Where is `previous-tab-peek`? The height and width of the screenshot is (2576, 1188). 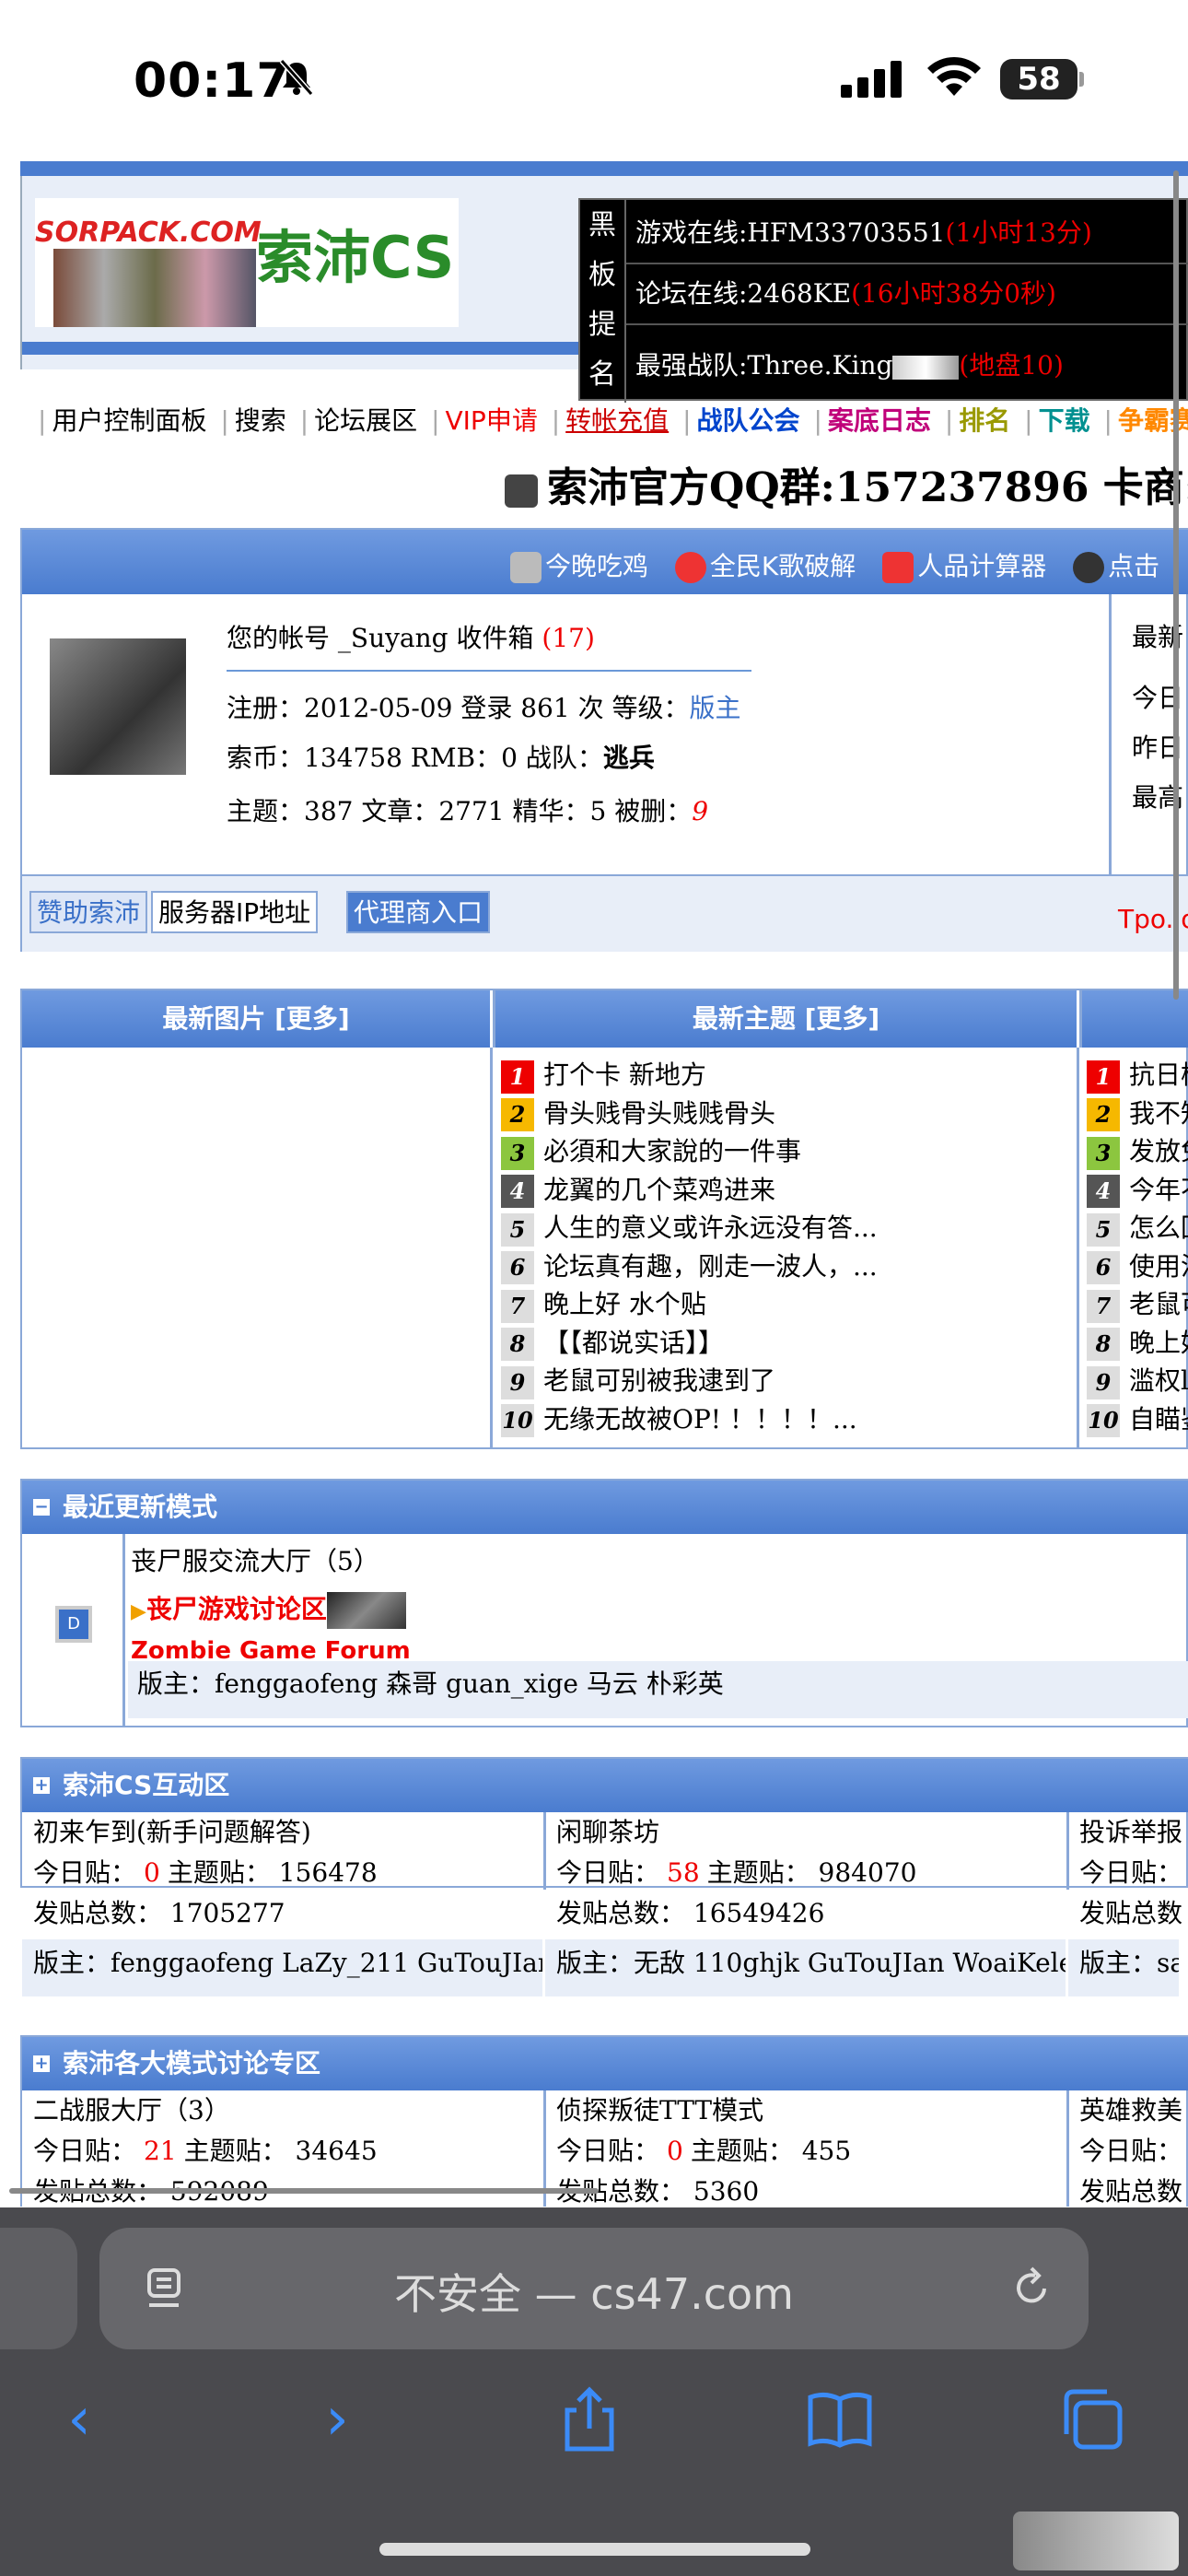
previous-tab-peek is located at coordinates (38, 2288).